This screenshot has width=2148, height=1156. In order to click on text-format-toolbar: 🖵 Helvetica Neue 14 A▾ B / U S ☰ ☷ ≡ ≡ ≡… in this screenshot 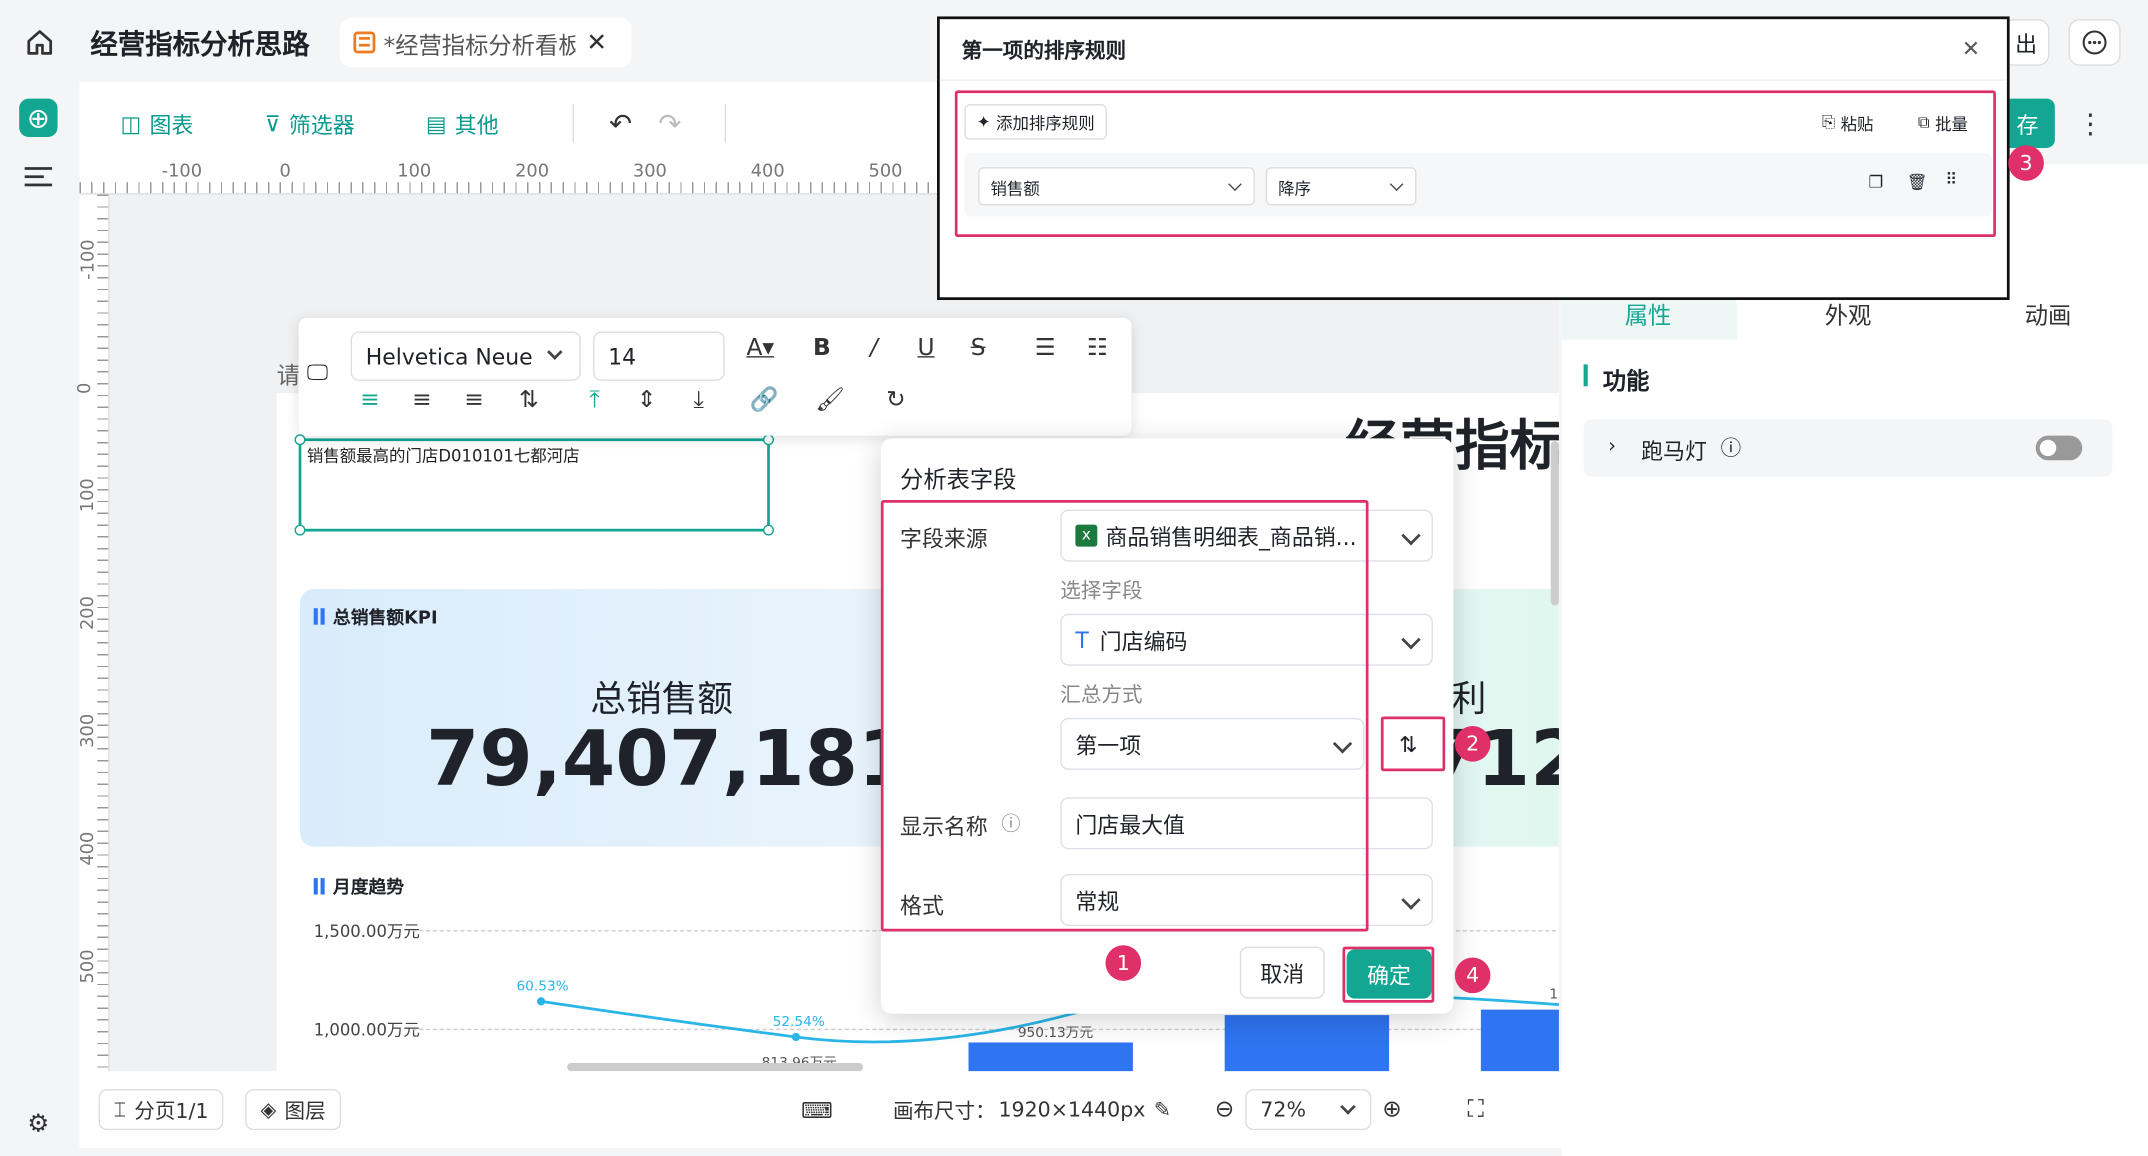, I will do `click(715, 376)`.